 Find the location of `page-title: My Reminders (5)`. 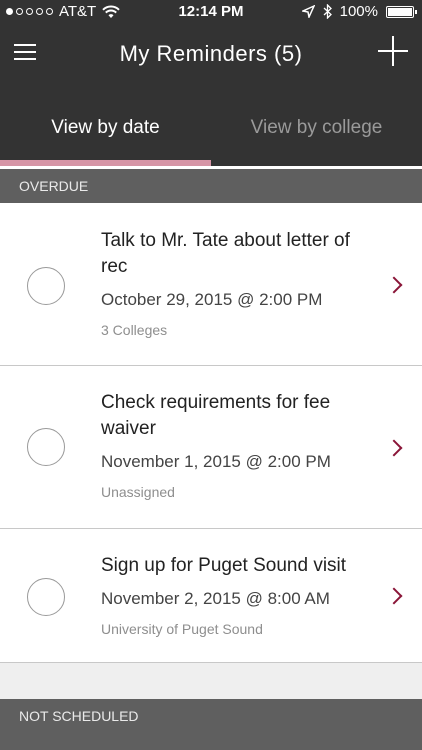

page-title: My Reminders (5) is located at coordinates (211, 53).